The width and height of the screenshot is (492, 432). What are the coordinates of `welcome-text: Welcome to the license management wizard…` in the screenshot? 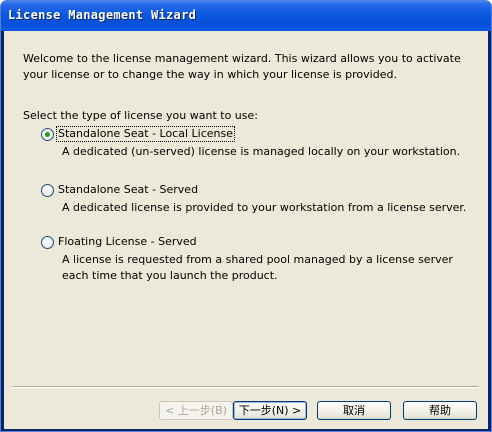 It's located at (242, 66).